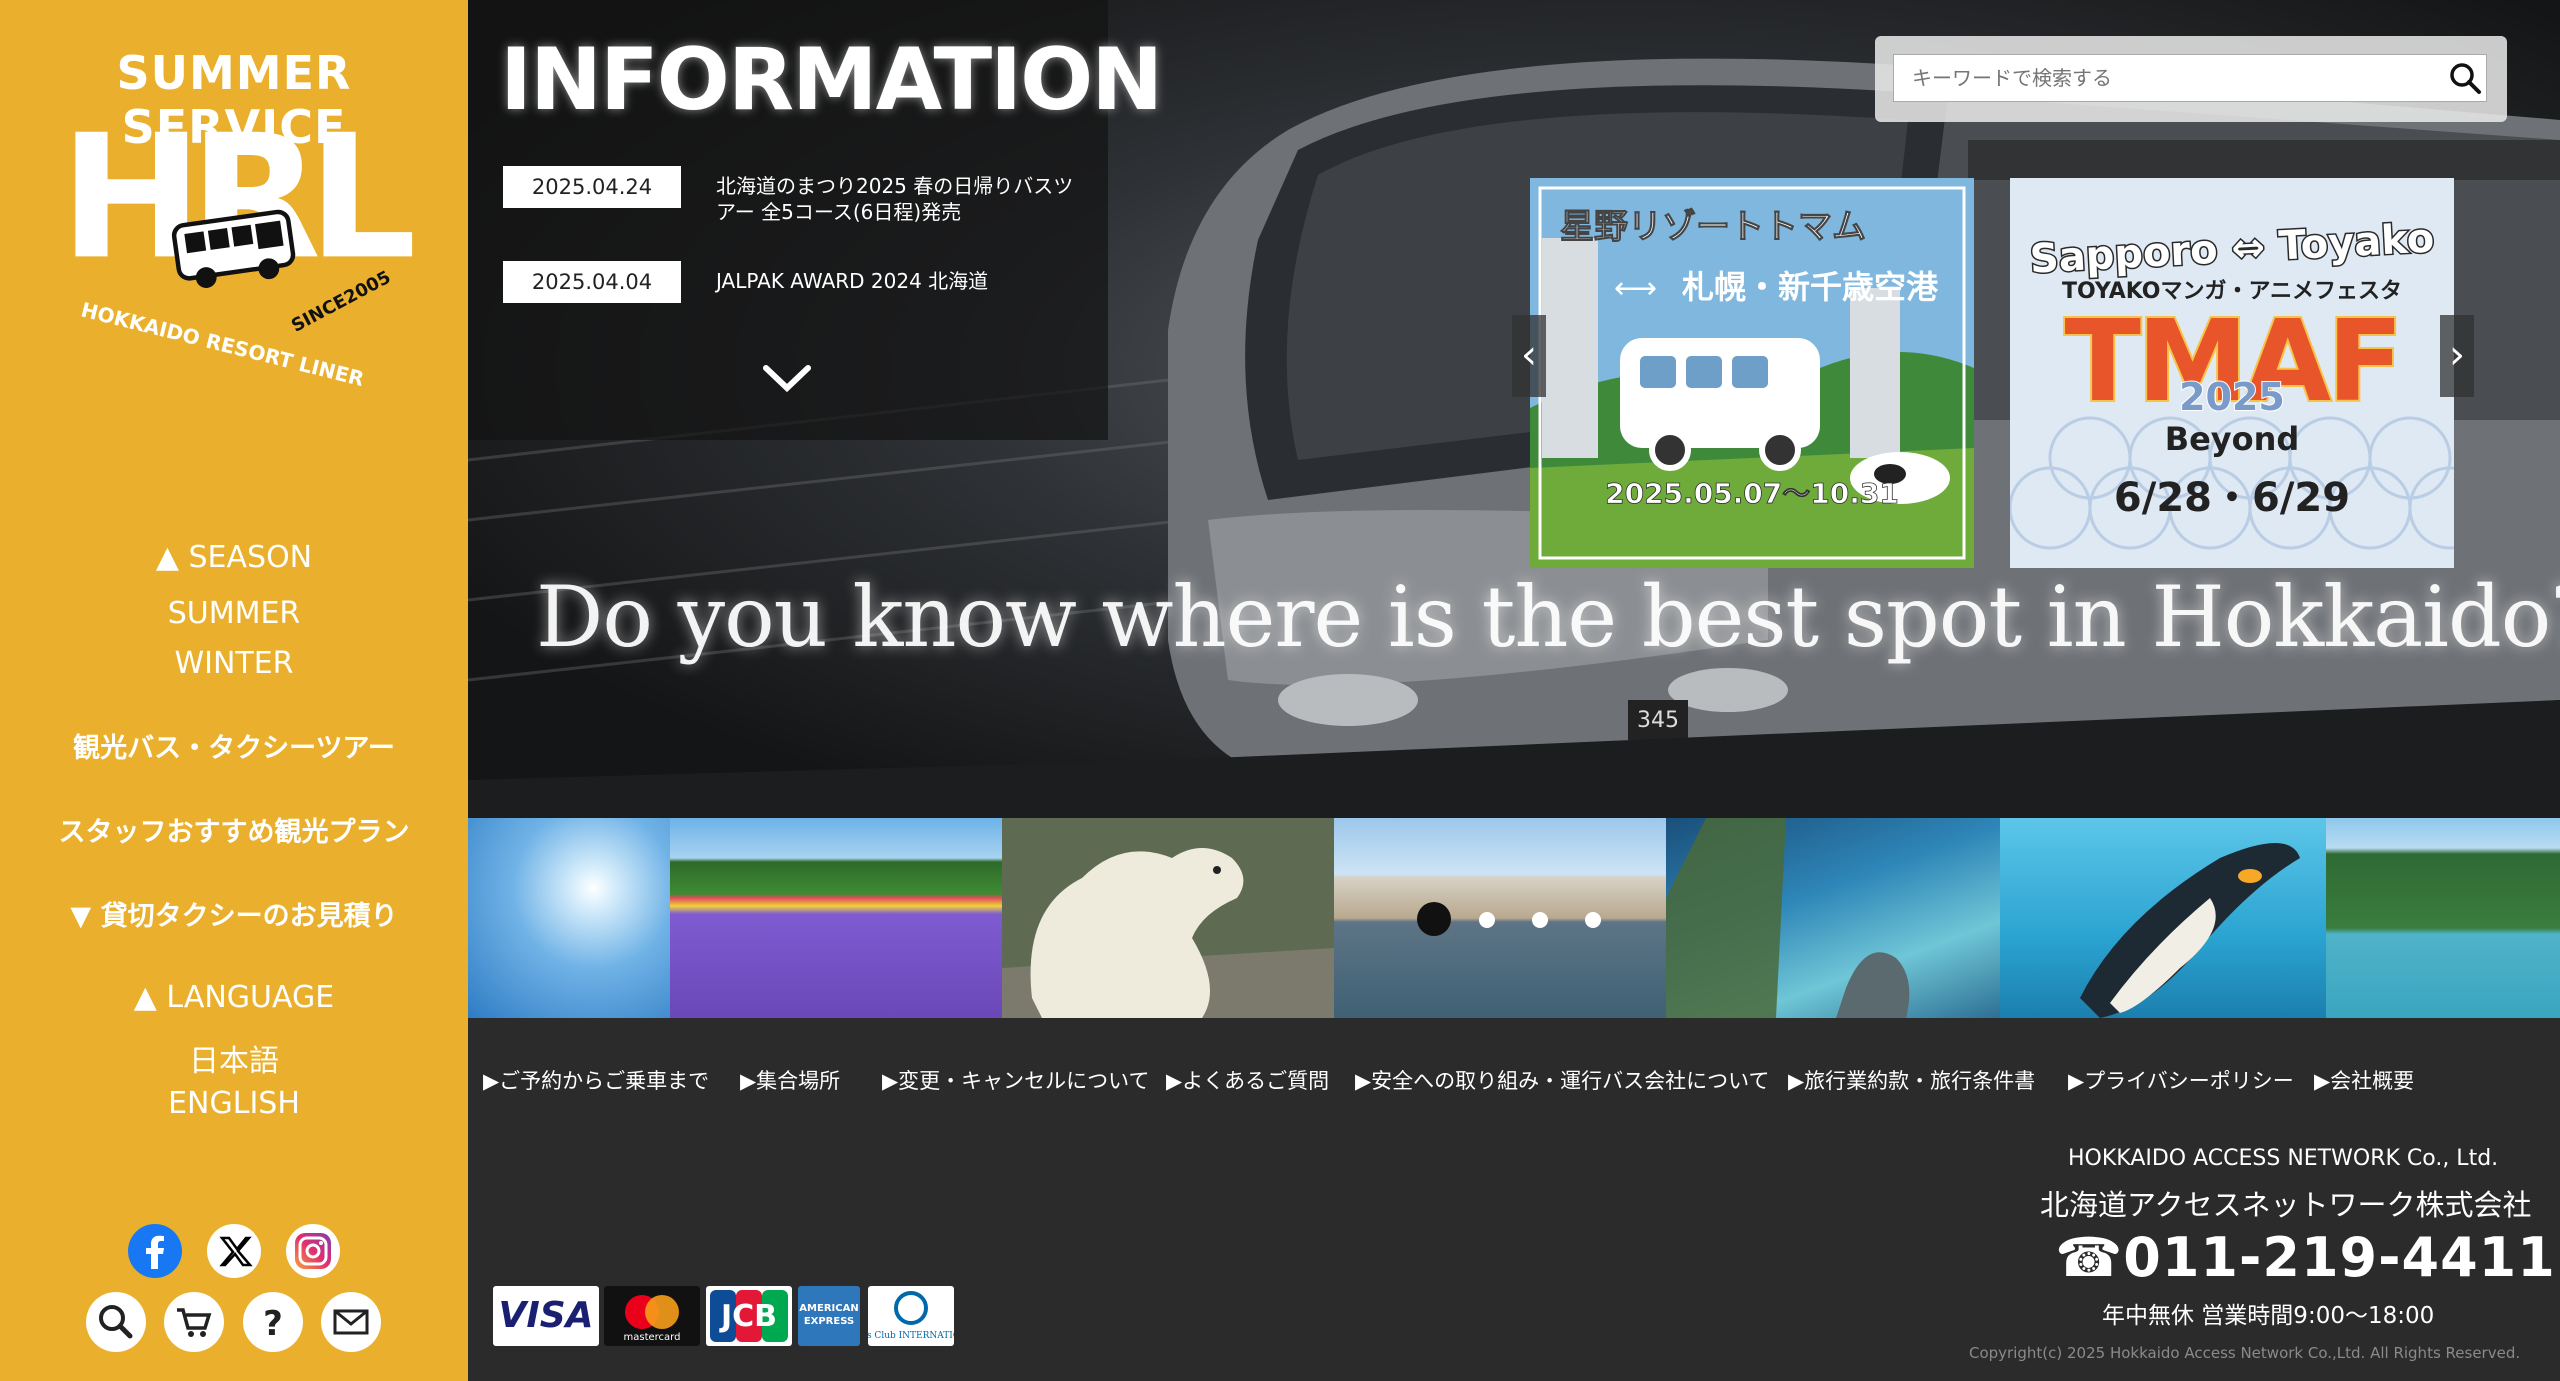 The height and width of the screenshot is (1381, 2560). I want to click on chevron-down-icon, so click(787, 378).